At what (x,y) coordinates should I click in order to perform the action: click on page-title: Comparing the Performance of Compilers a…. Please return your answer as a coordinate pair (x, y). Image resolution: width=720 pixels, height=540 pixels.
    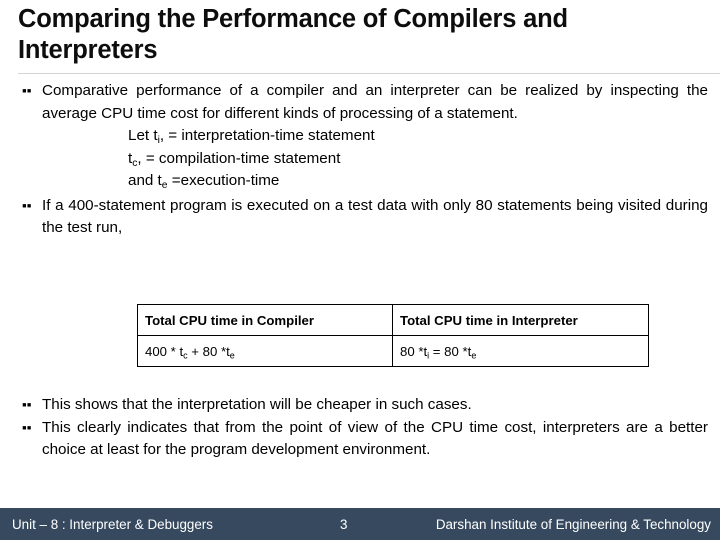
    Looking at the image, I should click on (293, 35).